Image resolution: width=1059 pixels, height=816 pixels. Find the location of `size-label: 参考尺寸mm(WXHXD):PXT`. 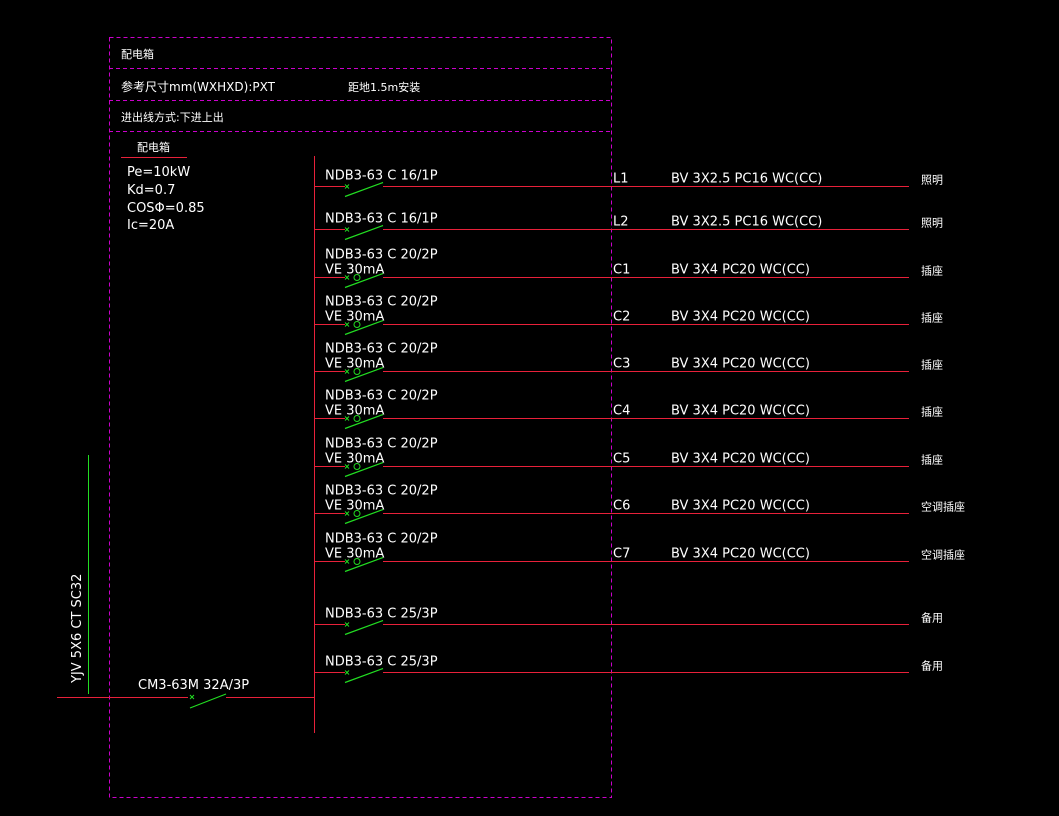

size-label: 参考尺寸mm(WXHXD):PXT is located at coordinates (198, 86).